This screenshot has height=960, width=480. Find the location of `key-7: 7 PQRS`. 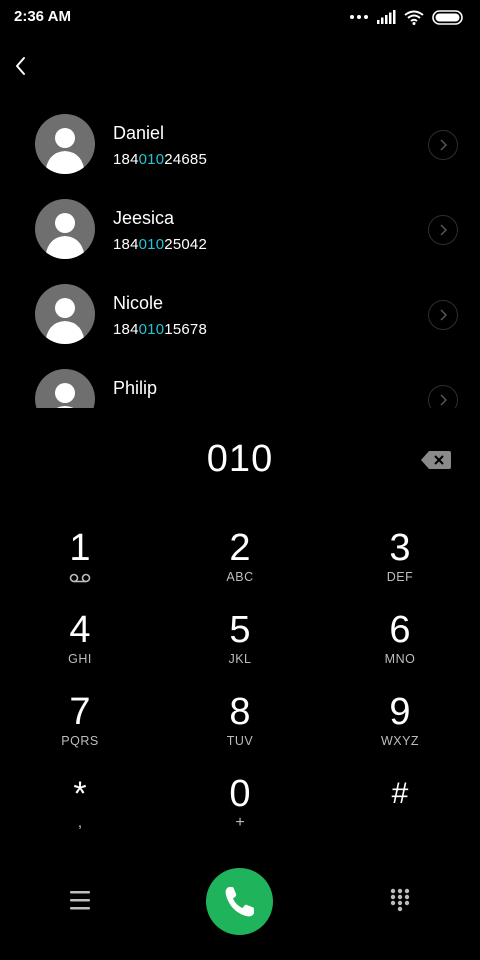

key-7: 7 PQRS is located at coordinates (80, 732).